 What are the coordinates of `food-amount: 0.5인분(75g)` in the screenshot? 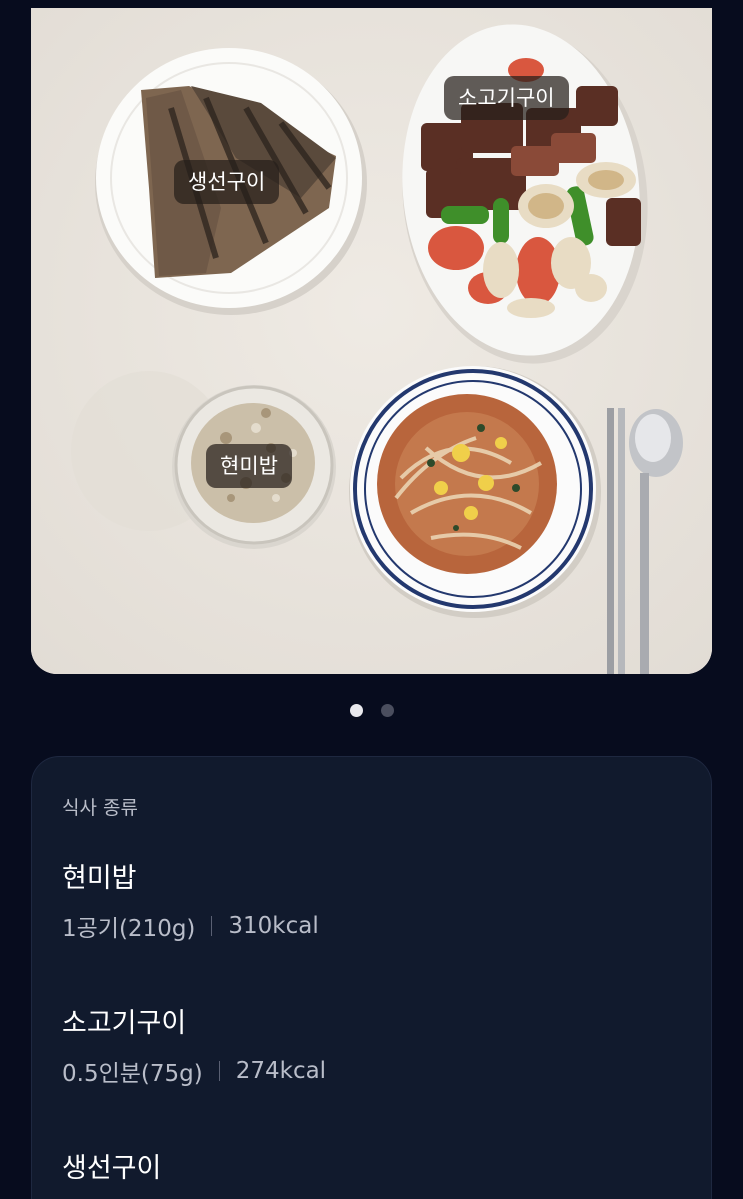 It's located at (132, 1074).